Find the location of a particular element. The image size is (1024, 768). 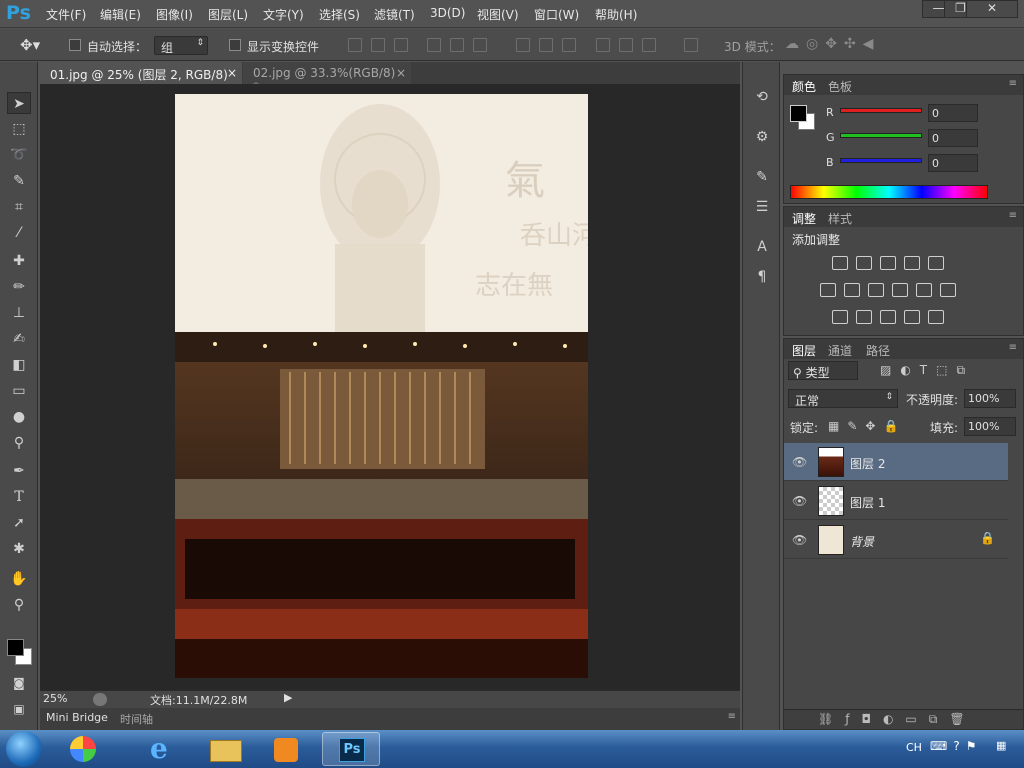

selective-color-icon is located at coordinates (936, 317).